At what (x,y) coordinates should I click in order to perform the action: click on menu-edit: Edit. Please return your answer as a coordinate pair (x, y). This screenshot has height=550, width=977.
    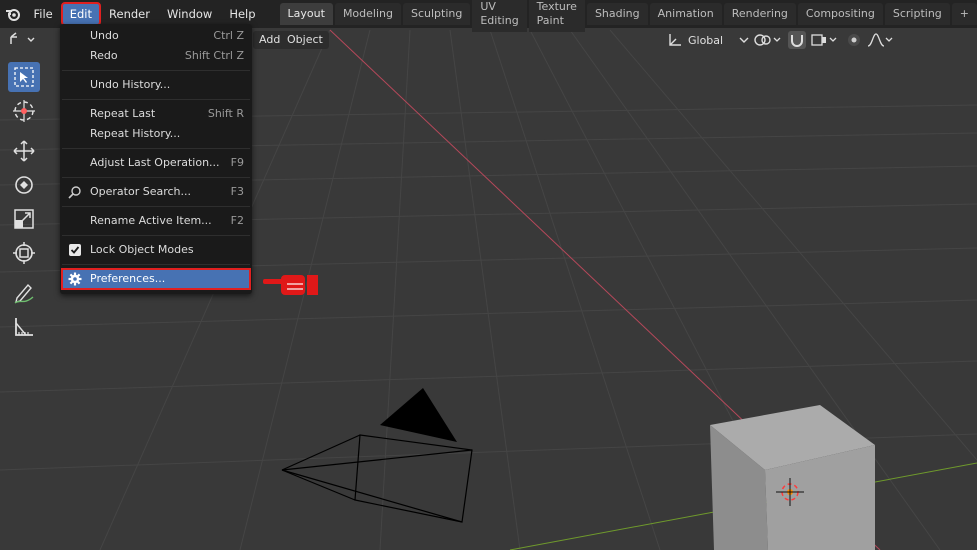
    Looking at the image, I should click on (81, 14).